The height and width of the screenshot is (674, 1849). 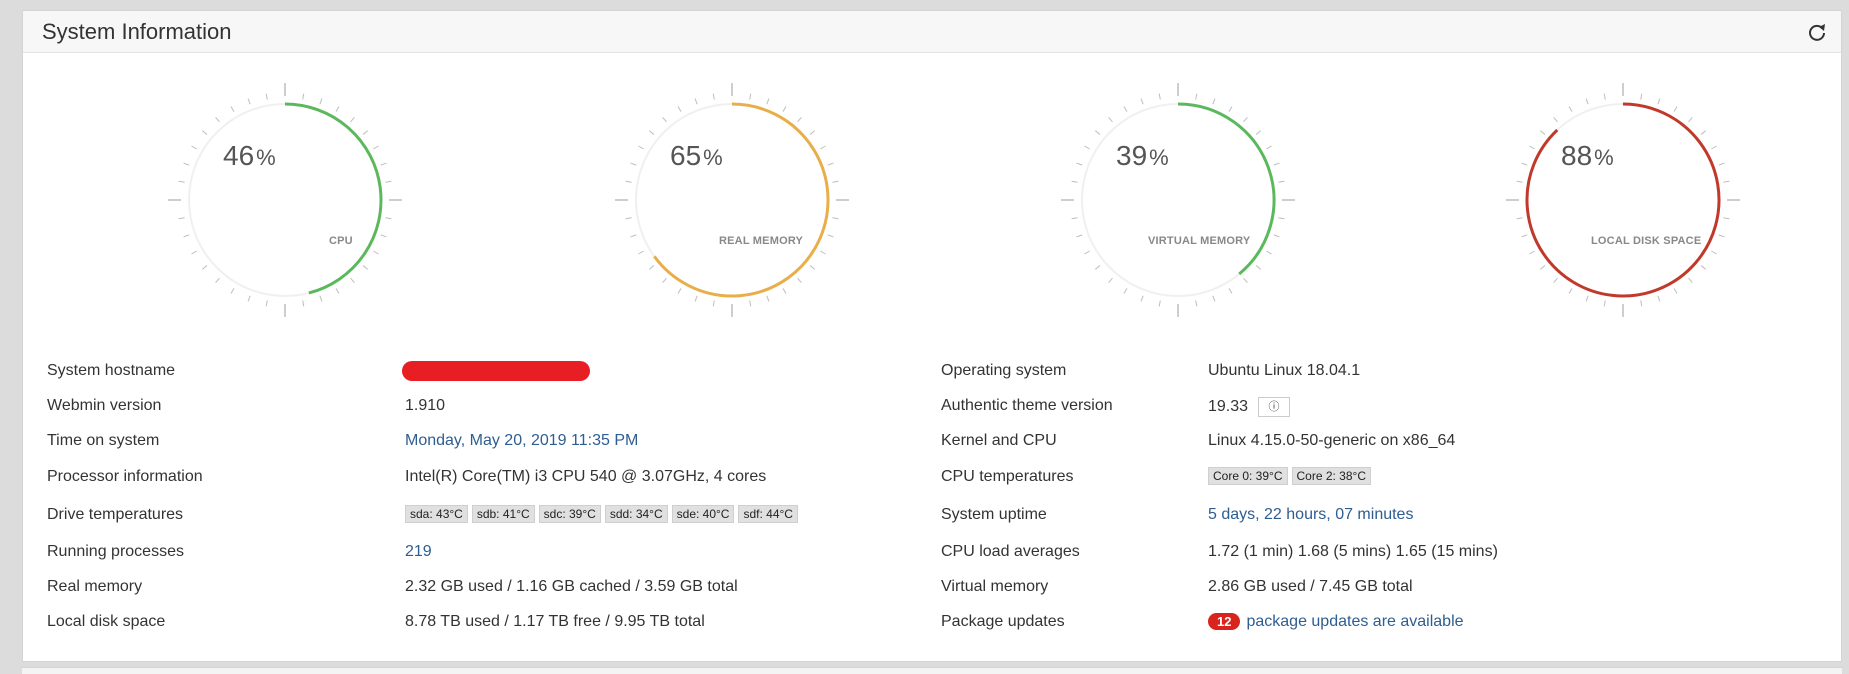 What do you see at coordinates (503, 514) in the screenshot?
I see `drive-temp-tag: sdb: 41°C` at bounding box center [503, 514].